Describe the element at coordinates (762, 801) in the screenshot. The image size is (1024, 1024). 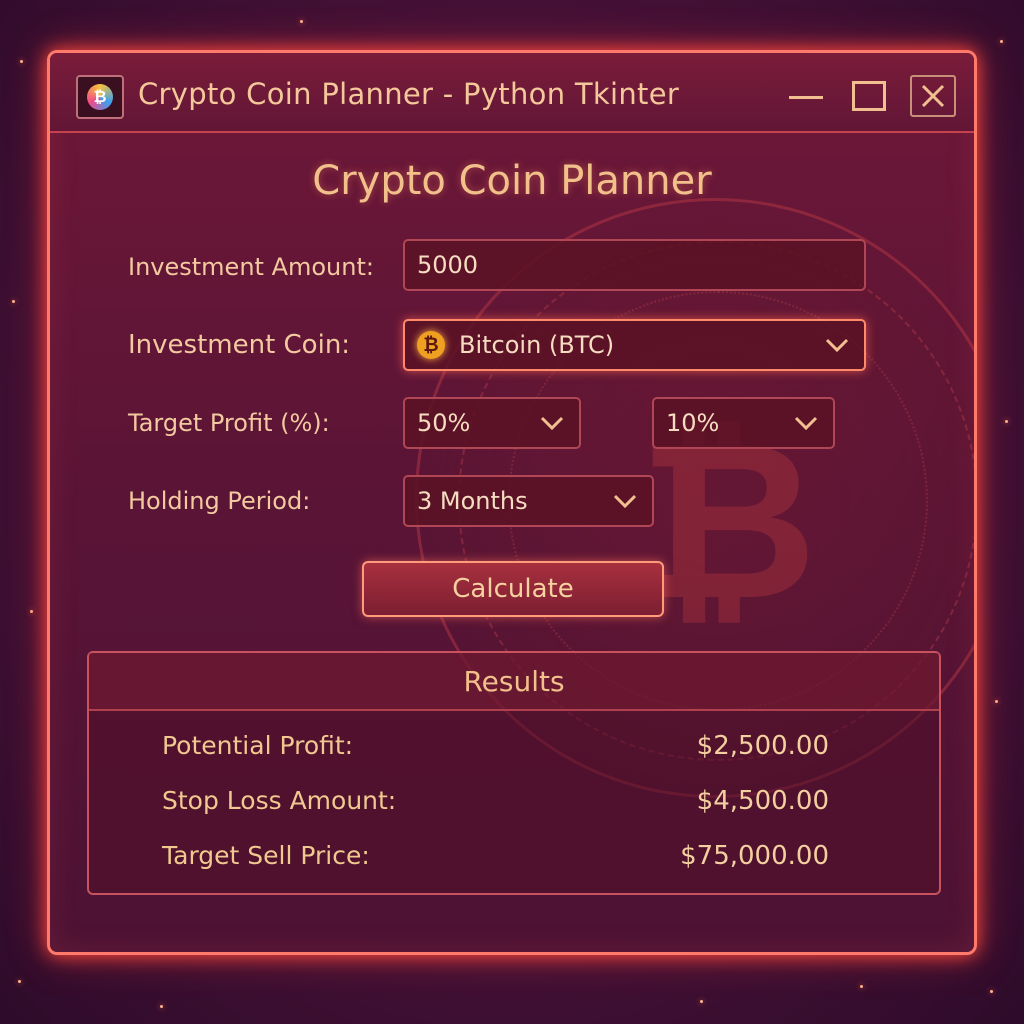
I see `stop-loss-amount-value: $4,500.00` at that location.